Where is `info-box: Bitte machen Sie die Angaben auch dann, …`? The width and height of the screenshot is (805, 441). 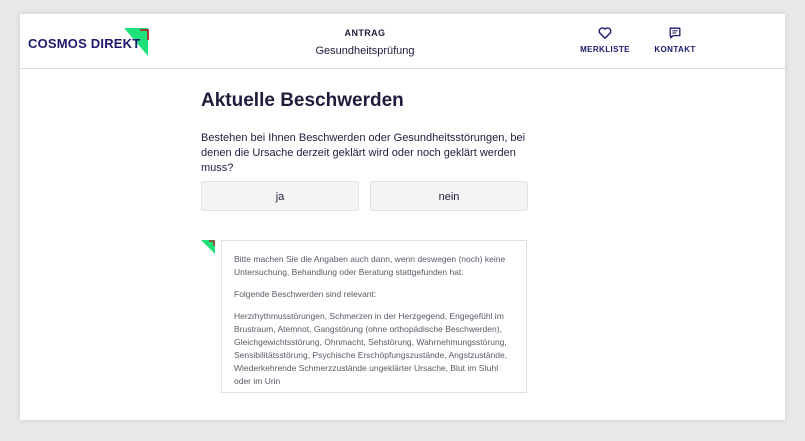
info-box: Bitte machen Sie die Angaben auch dann, … is located at coordinates (374, 316).